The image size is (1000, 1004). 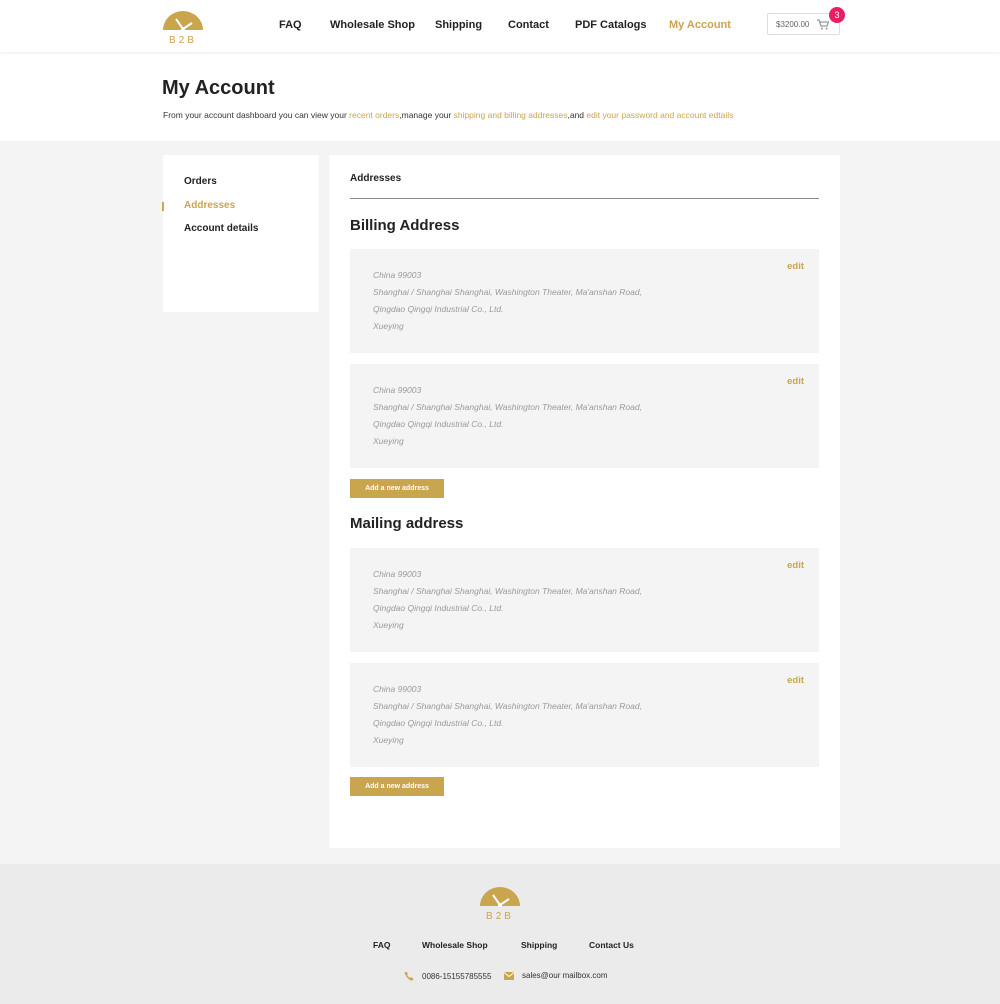 What do you see at coordinates (397, 488) in the screenshot?
I see `add-billing-address-button: Add a new address` at bounding box center [397, 488].